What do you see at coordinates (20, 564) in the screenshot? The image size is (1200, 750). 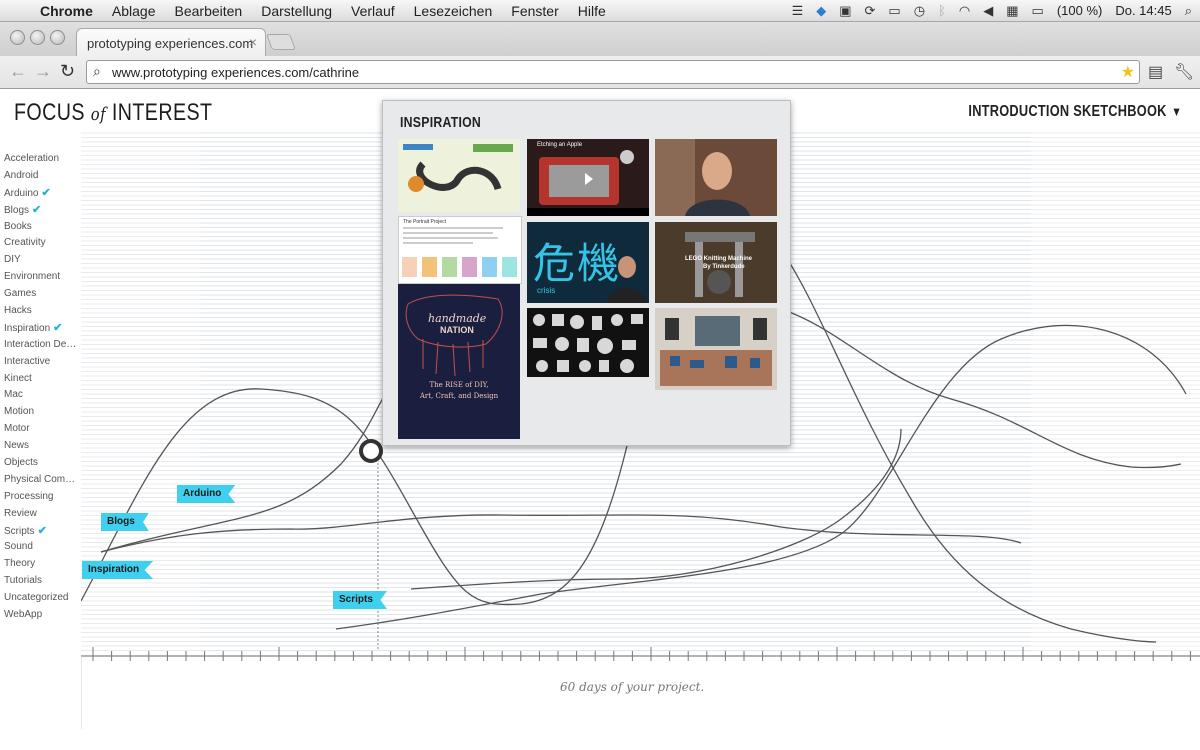 I see `category-label: Theory` at bounding box center [20, 564].